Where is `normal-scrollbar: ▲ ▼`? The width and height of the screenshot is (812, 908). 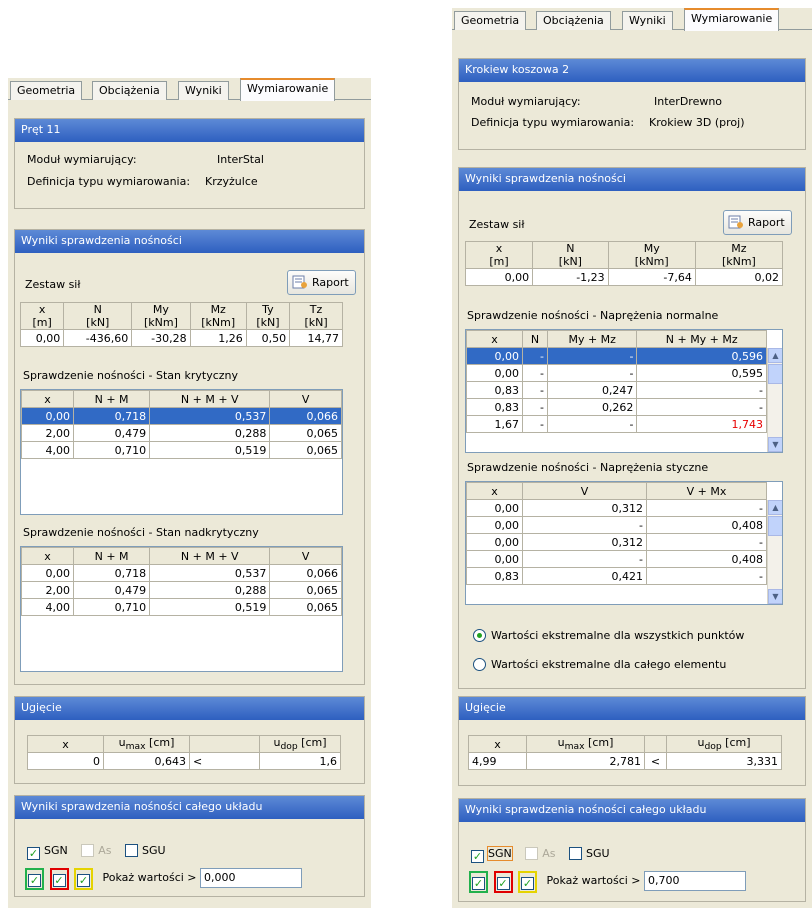 normal-scrollbar: ▲ ▼ is located at coordinates (774, 400).